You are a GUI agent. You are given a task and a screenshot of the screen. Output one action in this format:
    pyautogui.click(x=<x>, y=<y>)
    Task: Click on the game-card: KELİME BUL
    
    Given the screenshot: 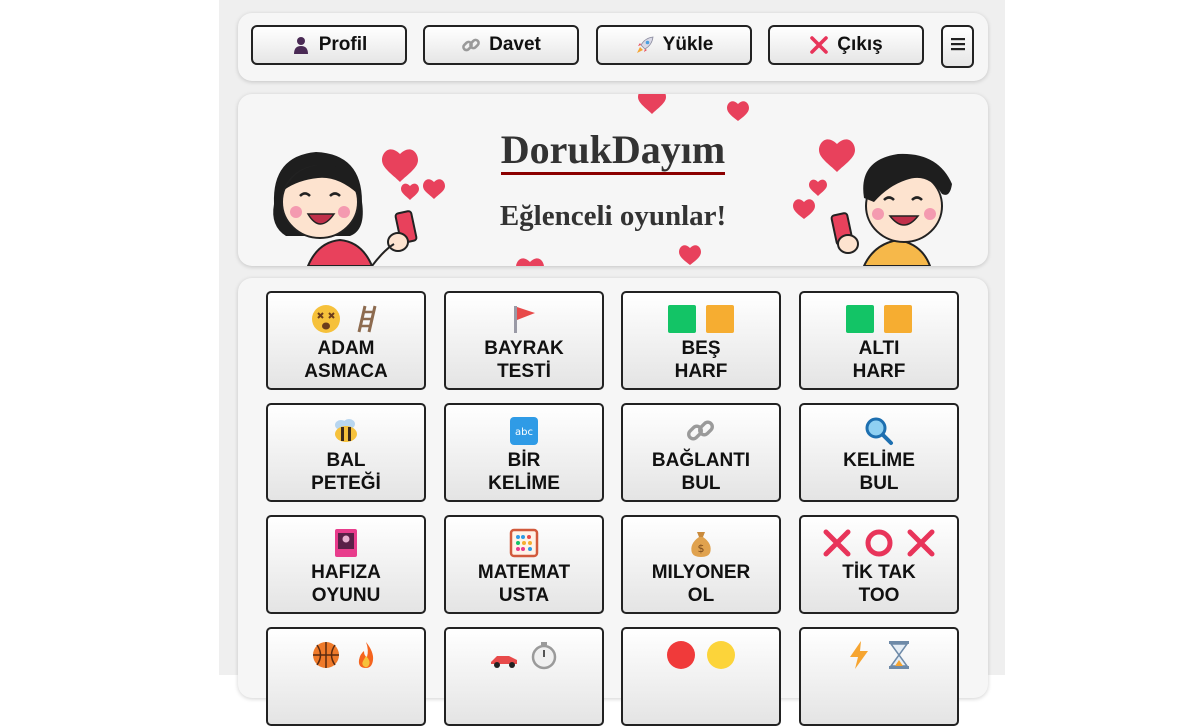 What is the action you would take?
    pyautogui.click(x=879, y=452)
    